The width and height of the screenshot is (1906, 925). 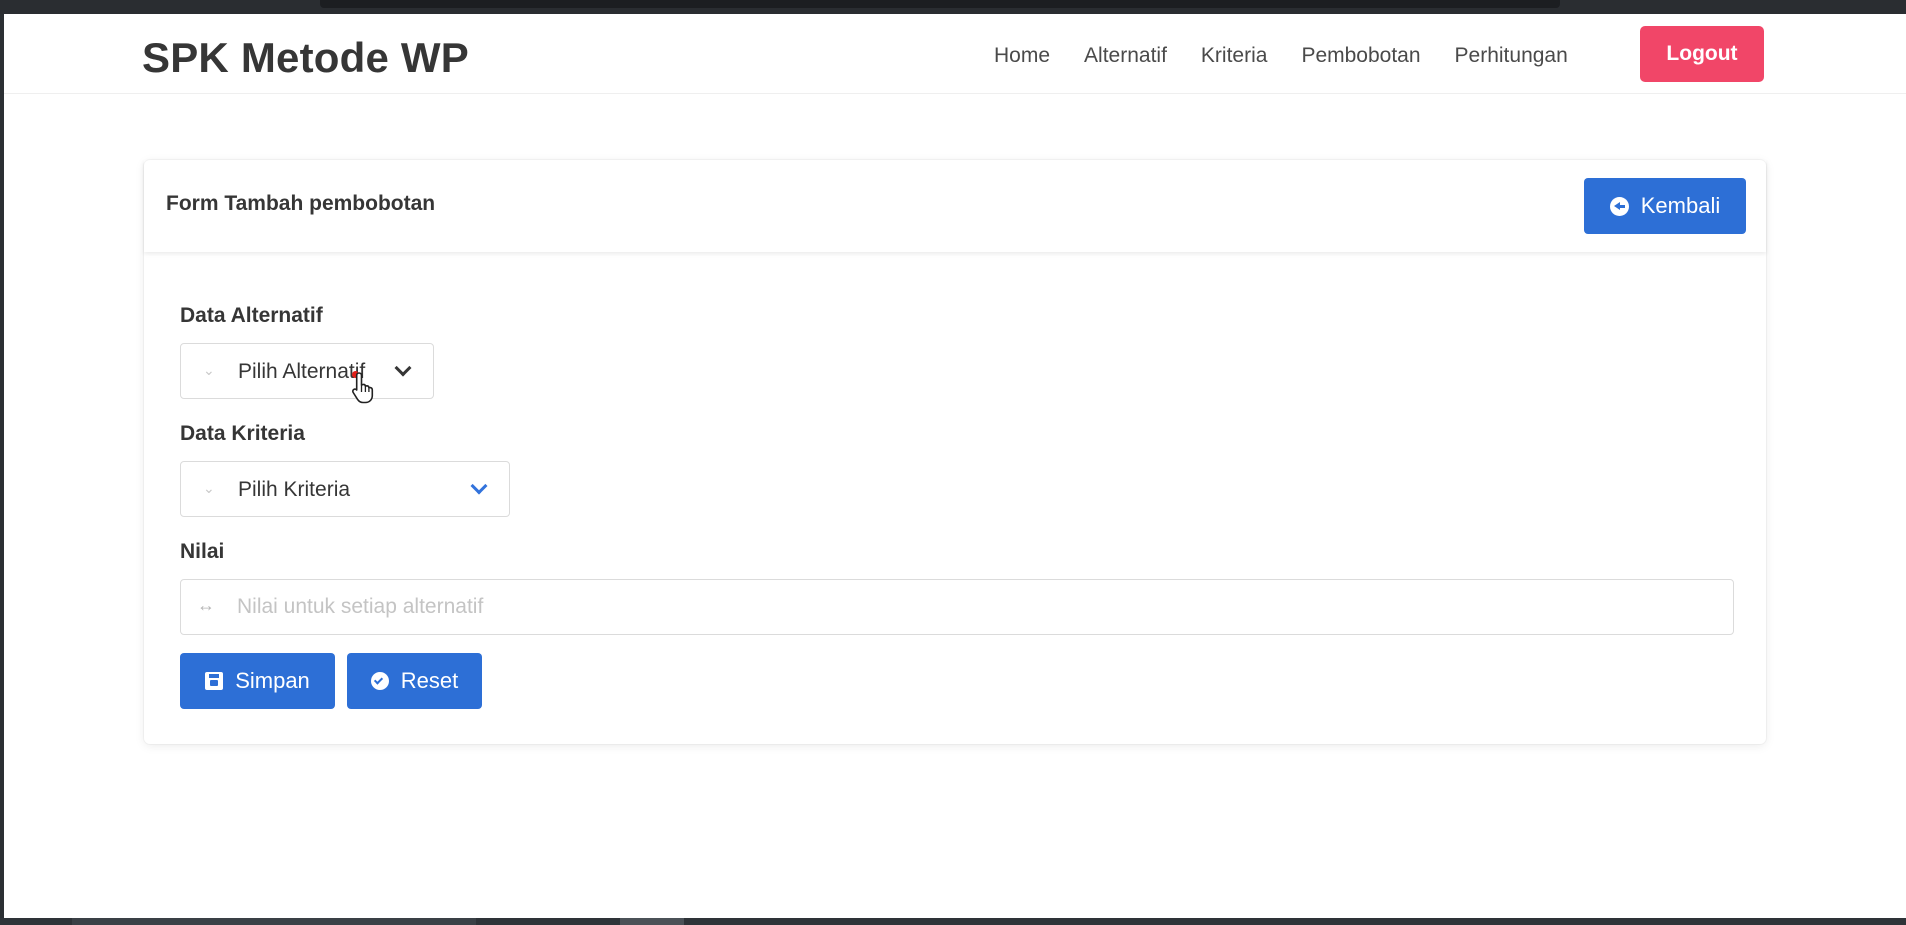 I want to click on save-button-label: Simpan, so click(x=272, y=680).